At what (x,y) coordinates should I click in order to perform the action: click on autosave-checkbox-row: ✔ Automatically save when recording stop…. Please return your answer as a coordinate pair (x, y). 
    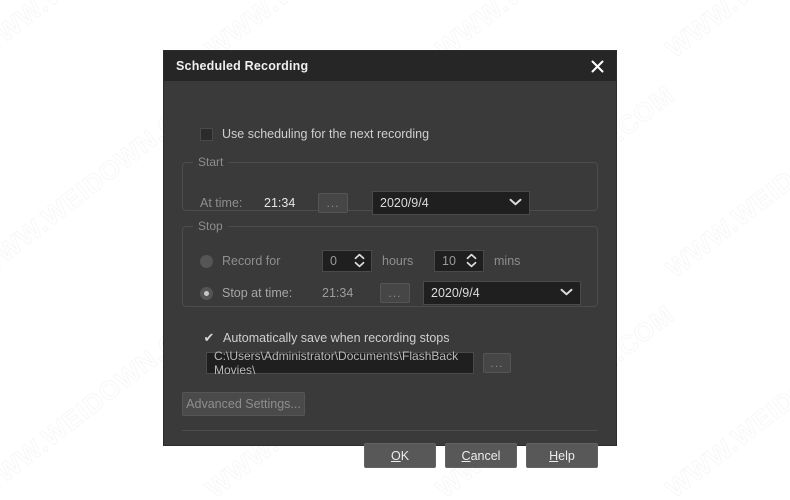
    Looking at the image, I should click on (326, 338).